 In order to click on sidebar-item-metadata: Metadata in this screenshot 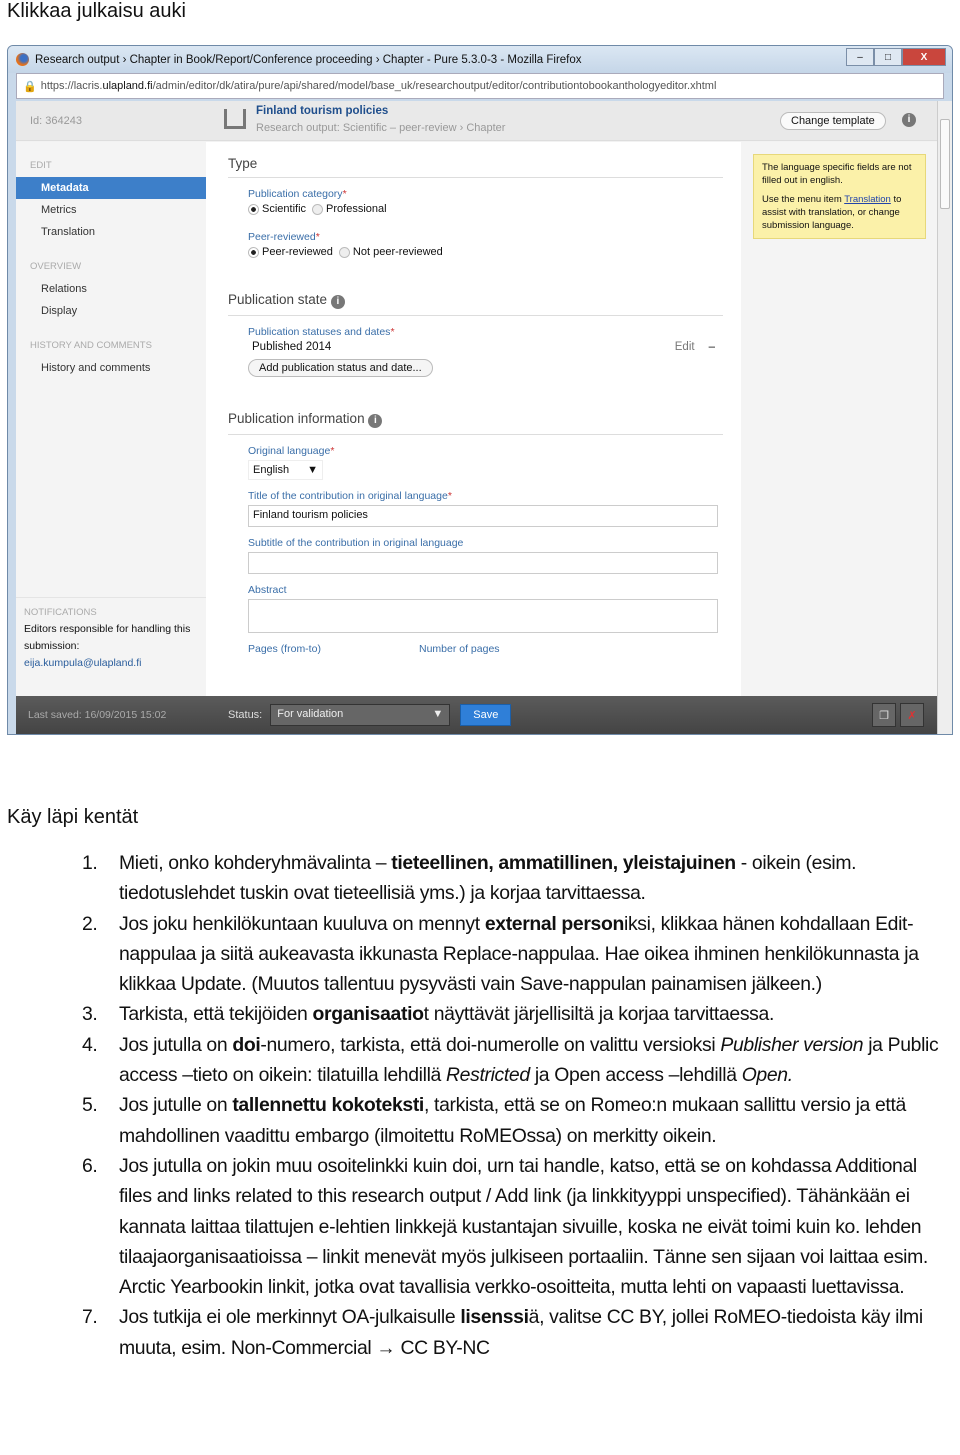, I will do `click(111, 188)`.